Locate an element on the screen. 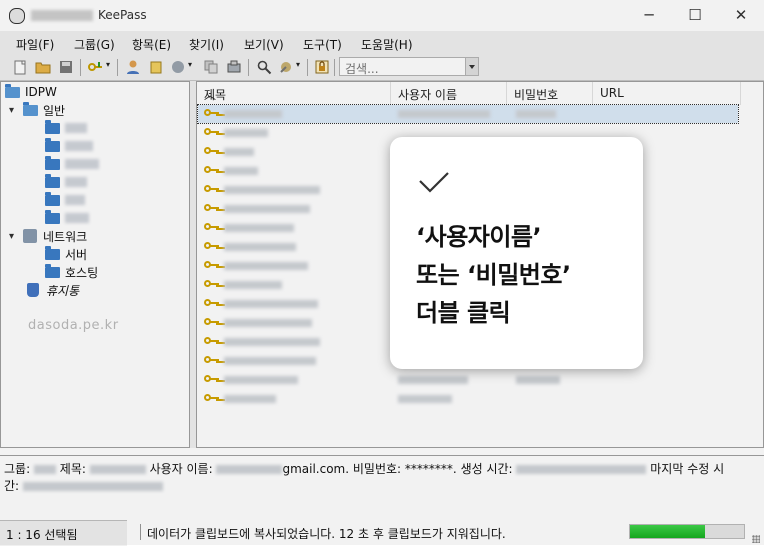 Image resolution: width=764 pixels, height=546 pixels. checkmark-icon is located at coordinates (434, 182).